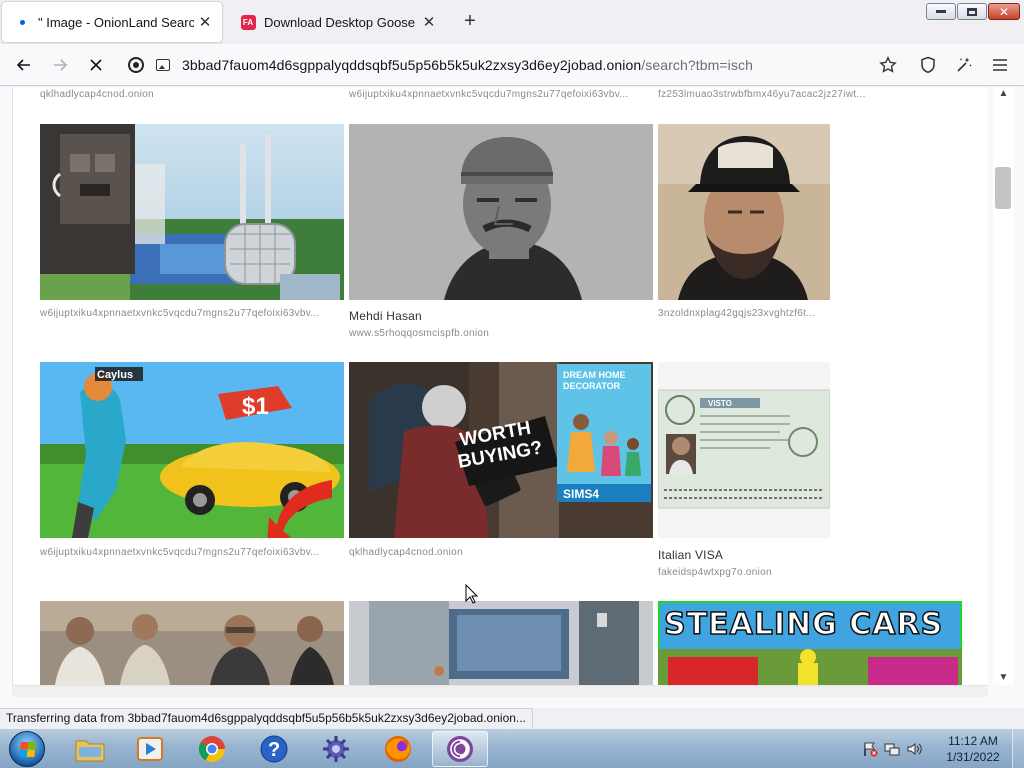 This screenshot has width=1024, height=768. Describe the element at coordinates (870, 749) in the screenshot. I see `action-center-flag-icon` at that location.